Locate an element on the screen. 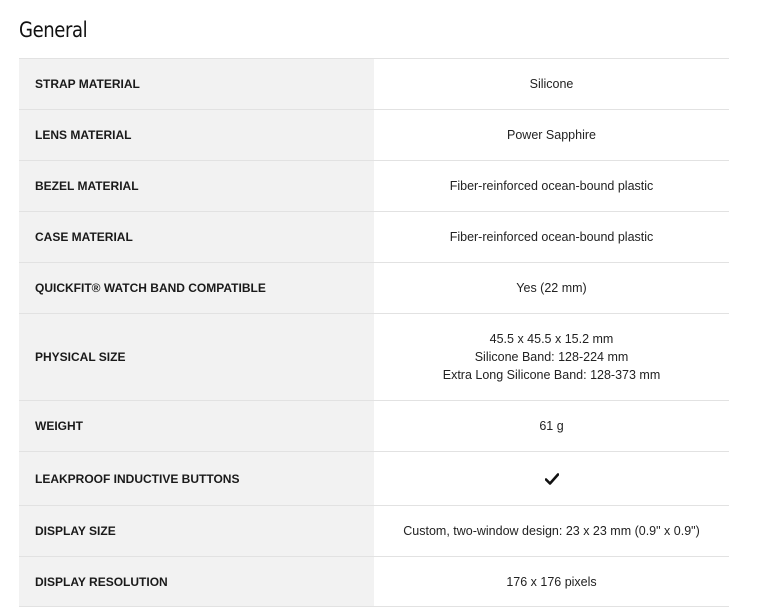 This screenshot has height=607, width=757. spec-value-line: Extra Long Silicone Band: 128-373 mm is located at coordinates (551, 375).